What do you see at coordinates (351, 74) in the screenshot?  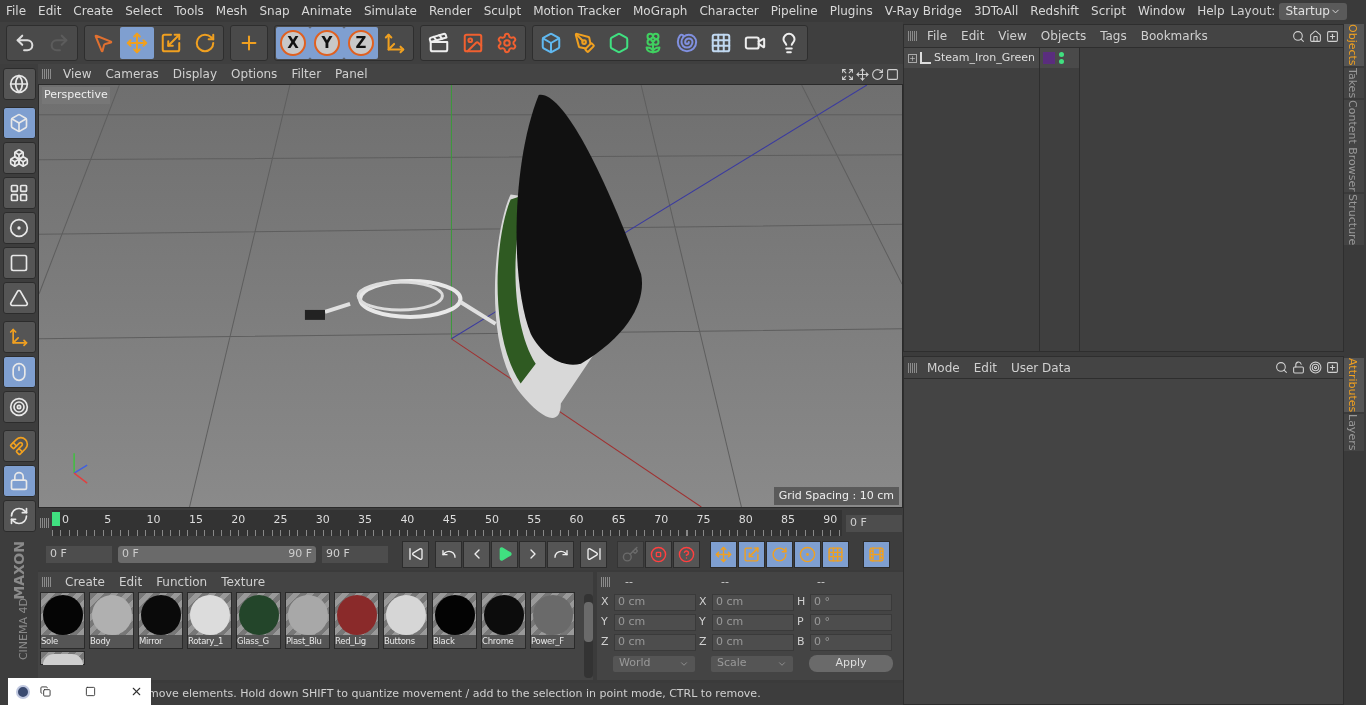 I see `menu-item: Panel` at bounding box center [351, 74].